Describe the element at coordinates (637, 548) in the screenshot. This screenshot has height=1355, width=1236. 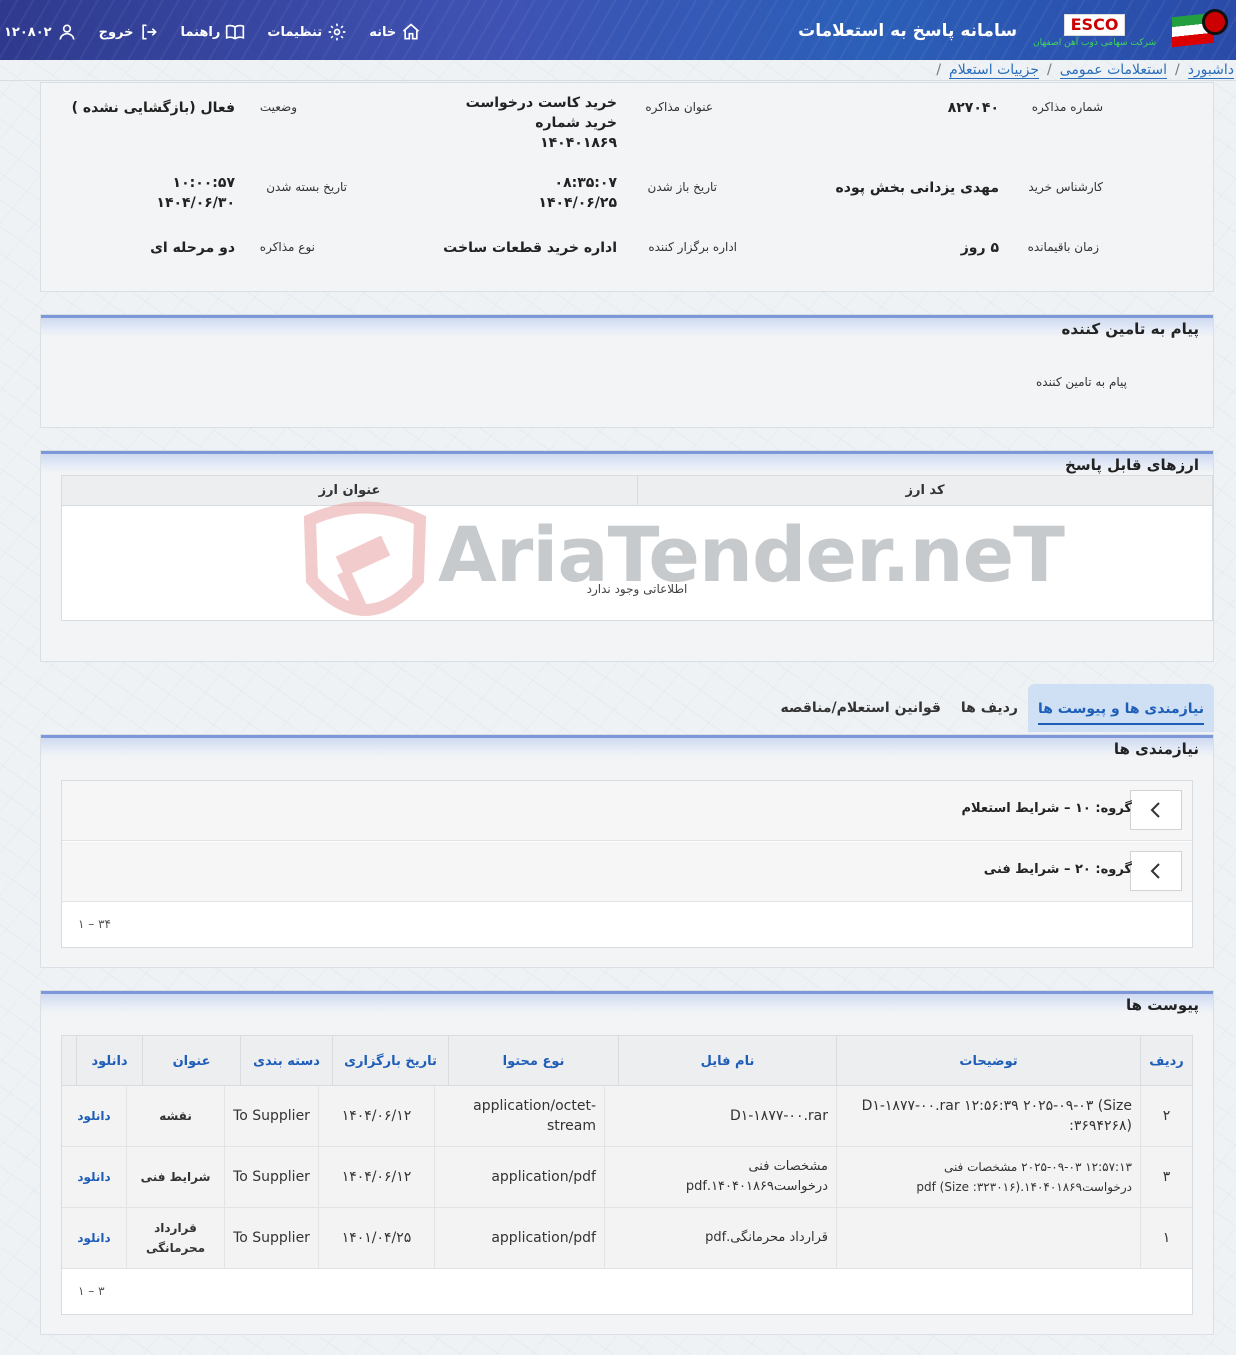
I see `currencies-table: کد ارز عنوان ارز اطلاعاتی وجود ندارد` at that location.